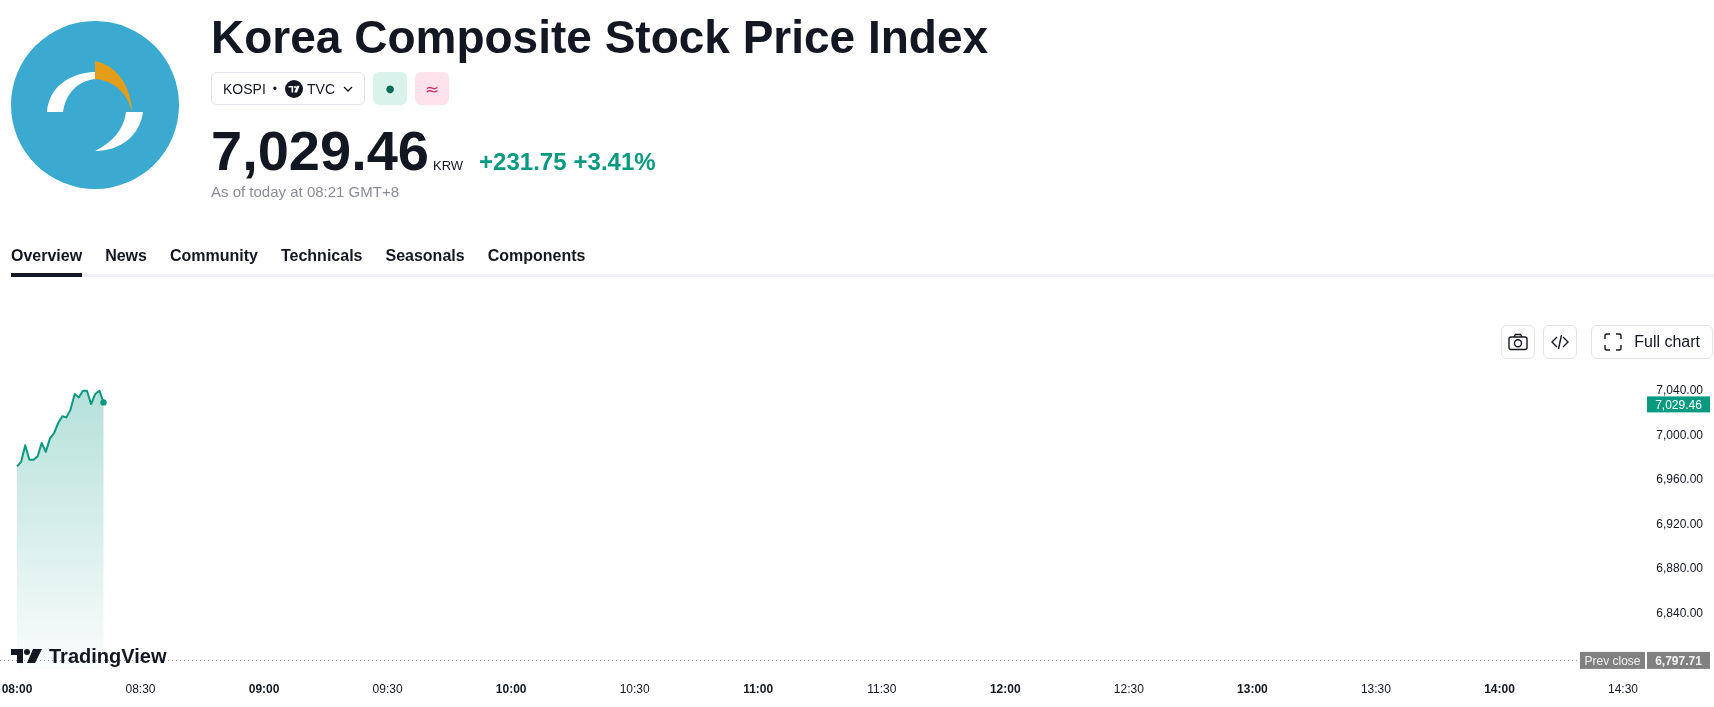  I want to click on tab: Seasonals, so click(425, 261).